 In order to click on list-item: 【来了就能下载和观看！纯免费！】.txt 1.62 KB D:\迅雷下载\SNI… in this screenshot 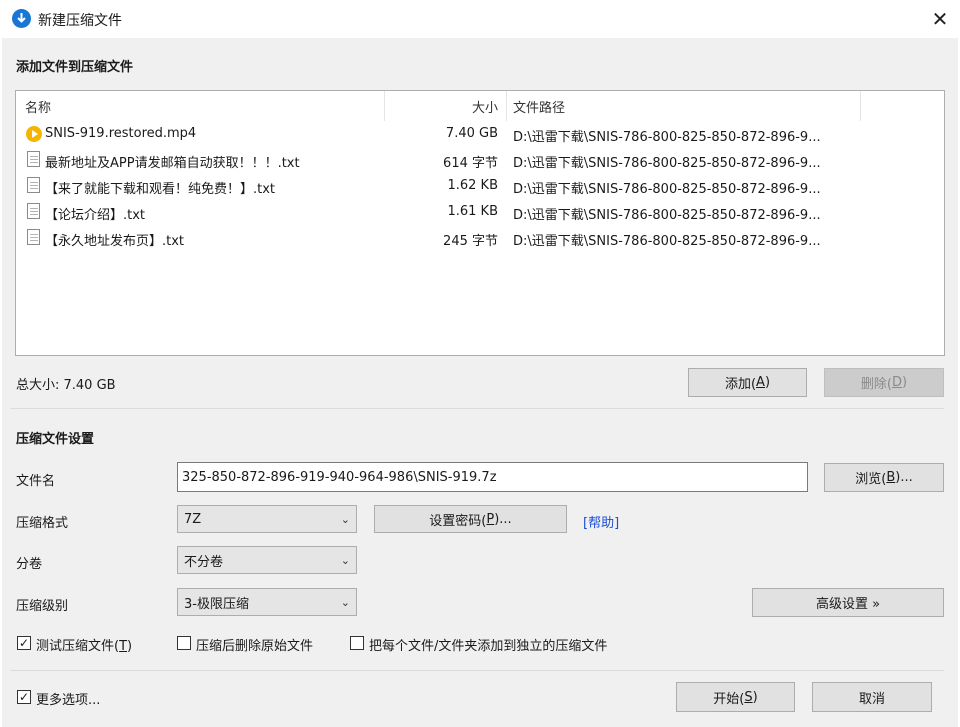, I will do `click(474, 187)`.